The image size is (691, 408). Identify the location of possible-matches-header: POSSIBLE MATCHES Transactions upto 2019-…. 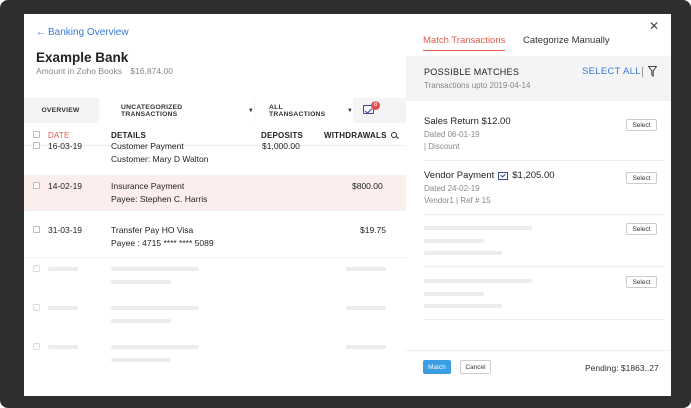
(538, 78).